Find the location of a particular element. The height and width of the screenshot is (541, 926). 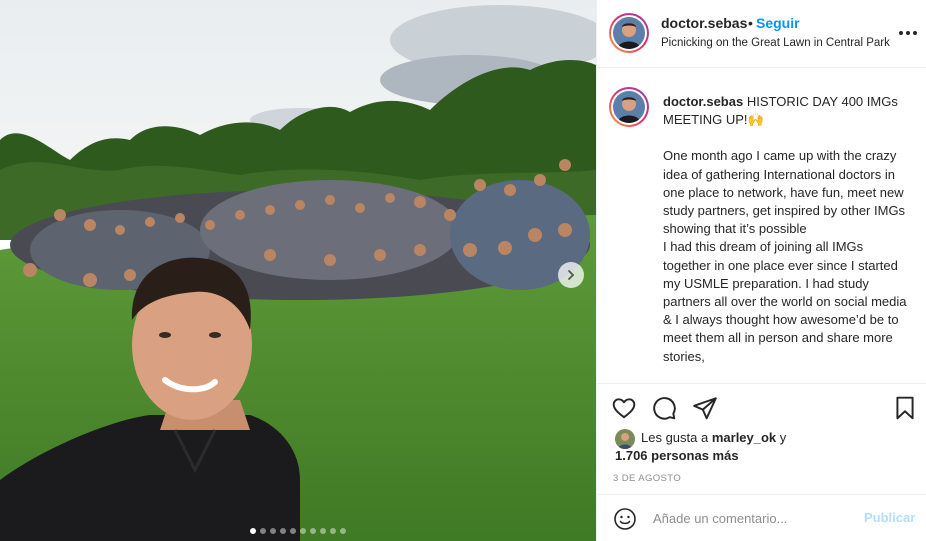

action-bar is located at coordinates (761, 406).